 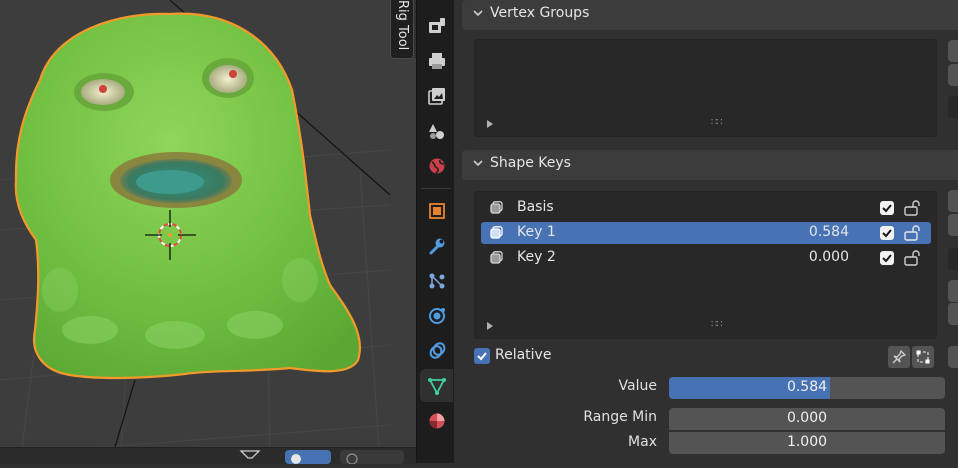 I want to click on range-min-value: 0.000, so click(x=807, y=418).